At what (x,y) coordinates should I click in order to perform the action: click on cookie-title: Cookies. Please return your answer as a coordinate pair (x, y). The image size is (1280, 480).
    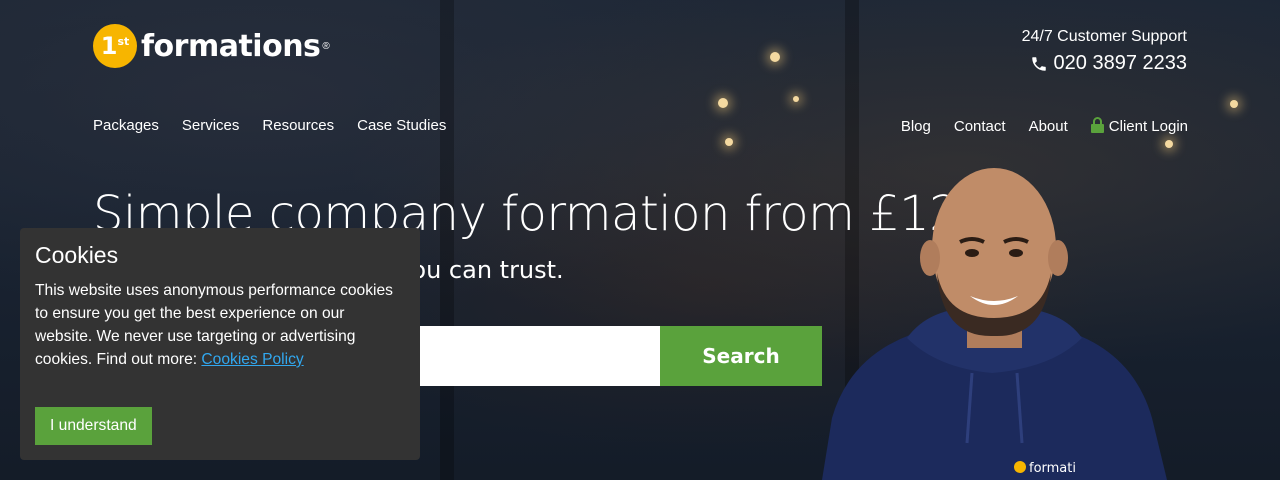
    Looking at the image, I should click on (77, 255).